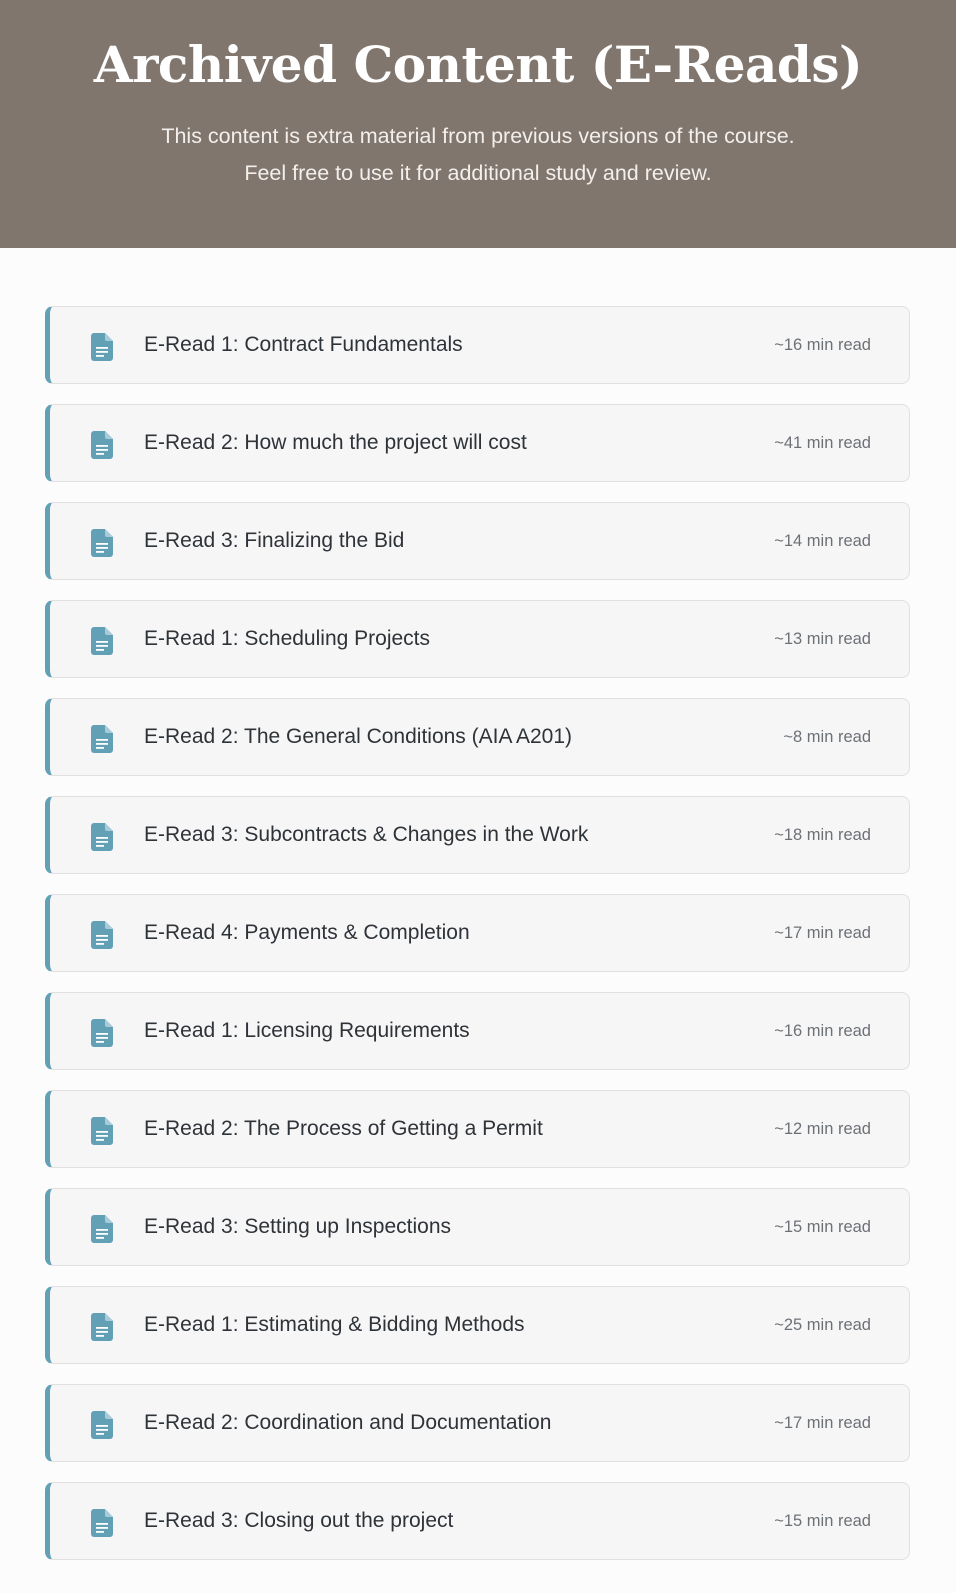  Describe the element at coordinates (478, 64) in the screenshot. I see `page-title: Archived Content (E-Reads)` at that location.